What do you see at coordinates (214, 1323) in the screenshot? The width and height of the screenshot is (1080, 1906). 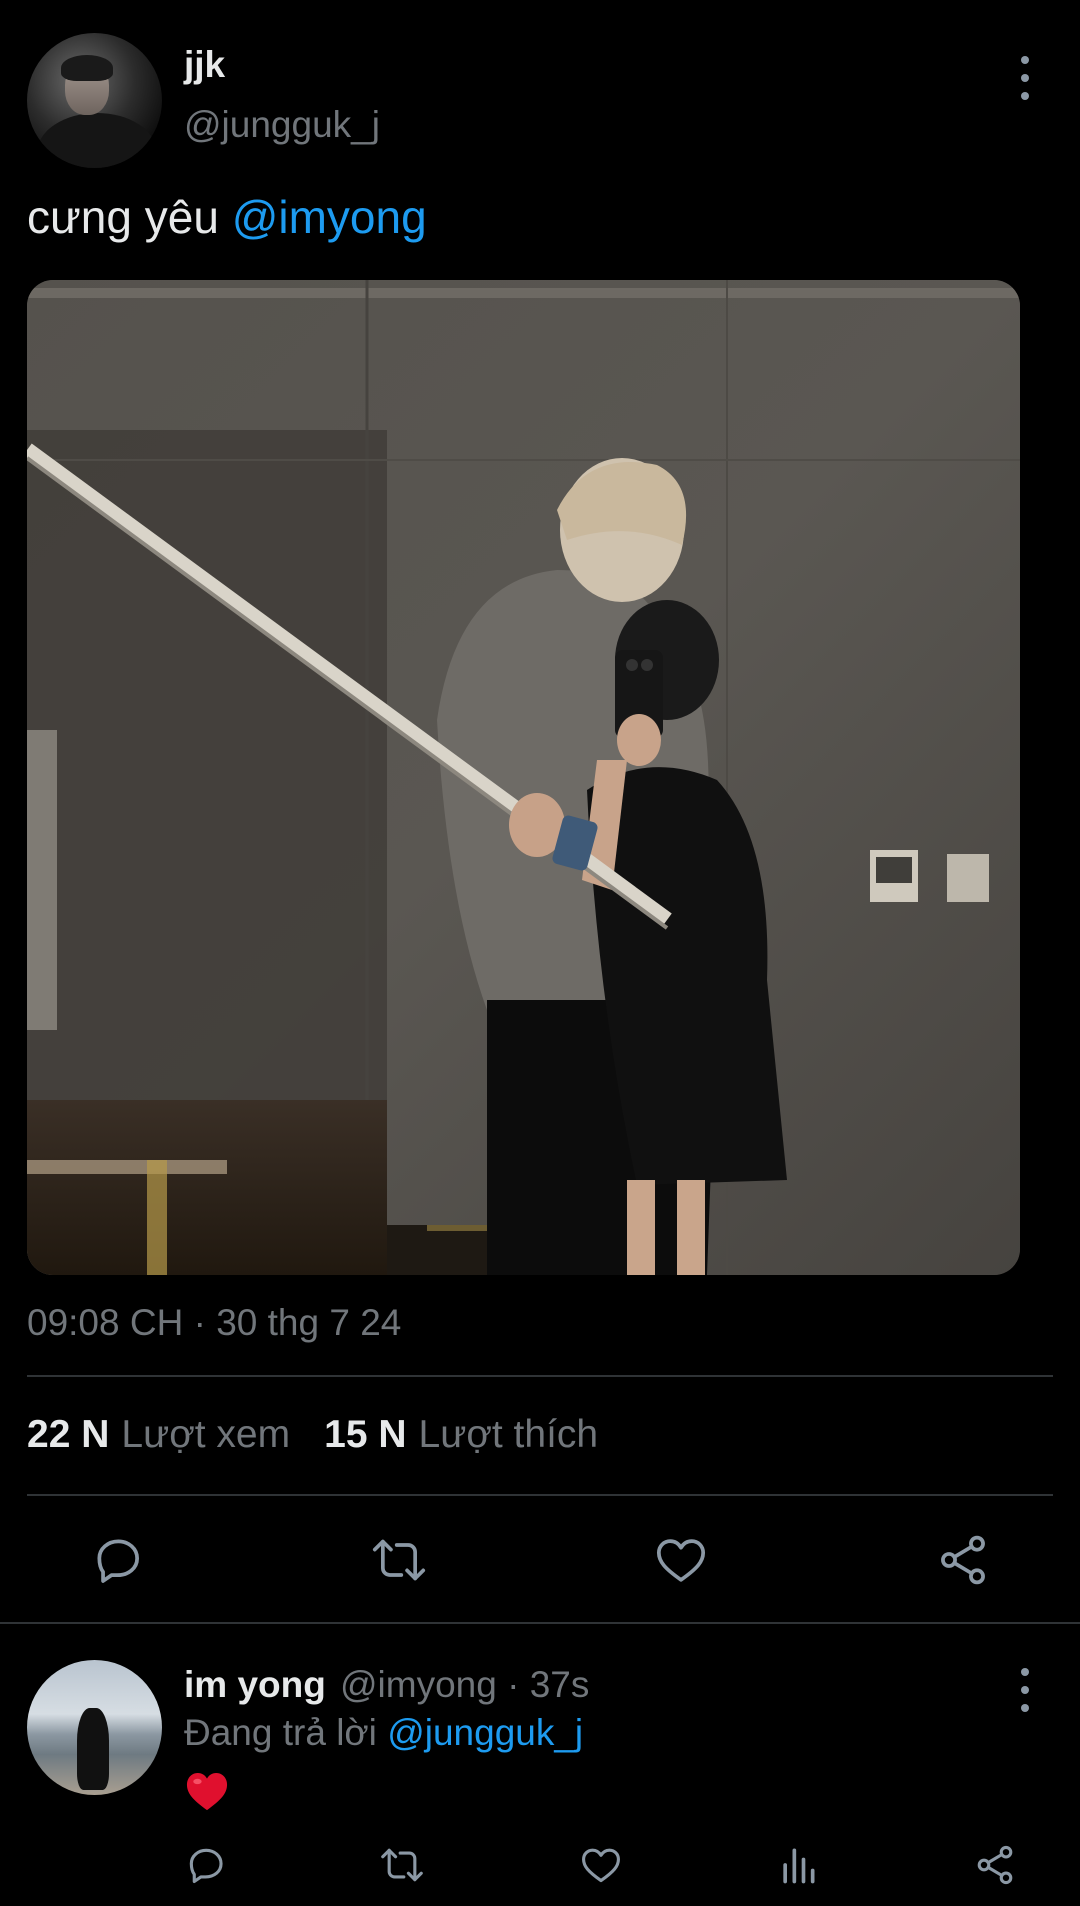 I see `tweet-timestamp: 09:08 CH · 30 thg 7 24` at bounding box center [214, 1323].